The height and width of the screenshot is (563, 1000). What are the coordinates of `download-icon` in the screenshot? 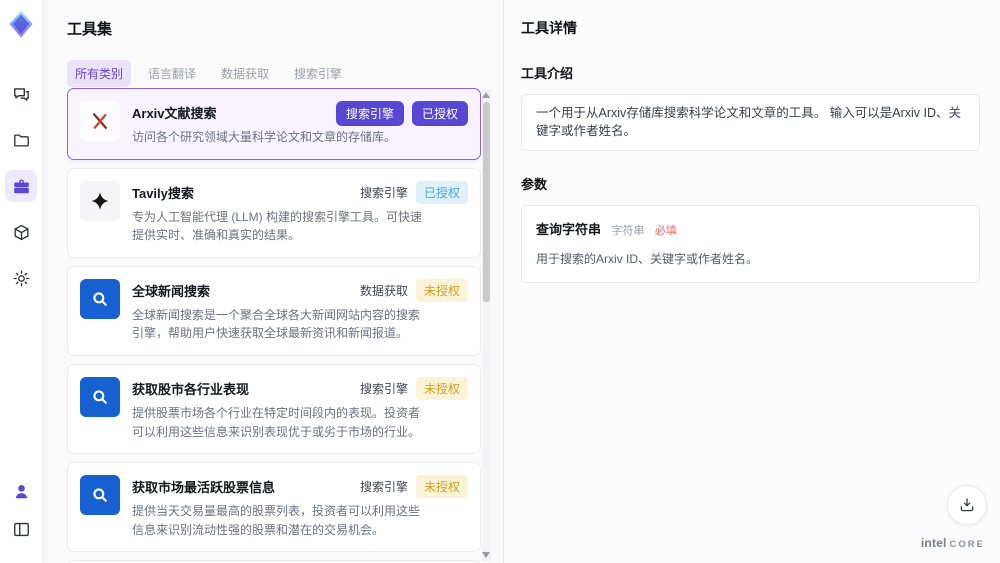 It's located at (967, 505).